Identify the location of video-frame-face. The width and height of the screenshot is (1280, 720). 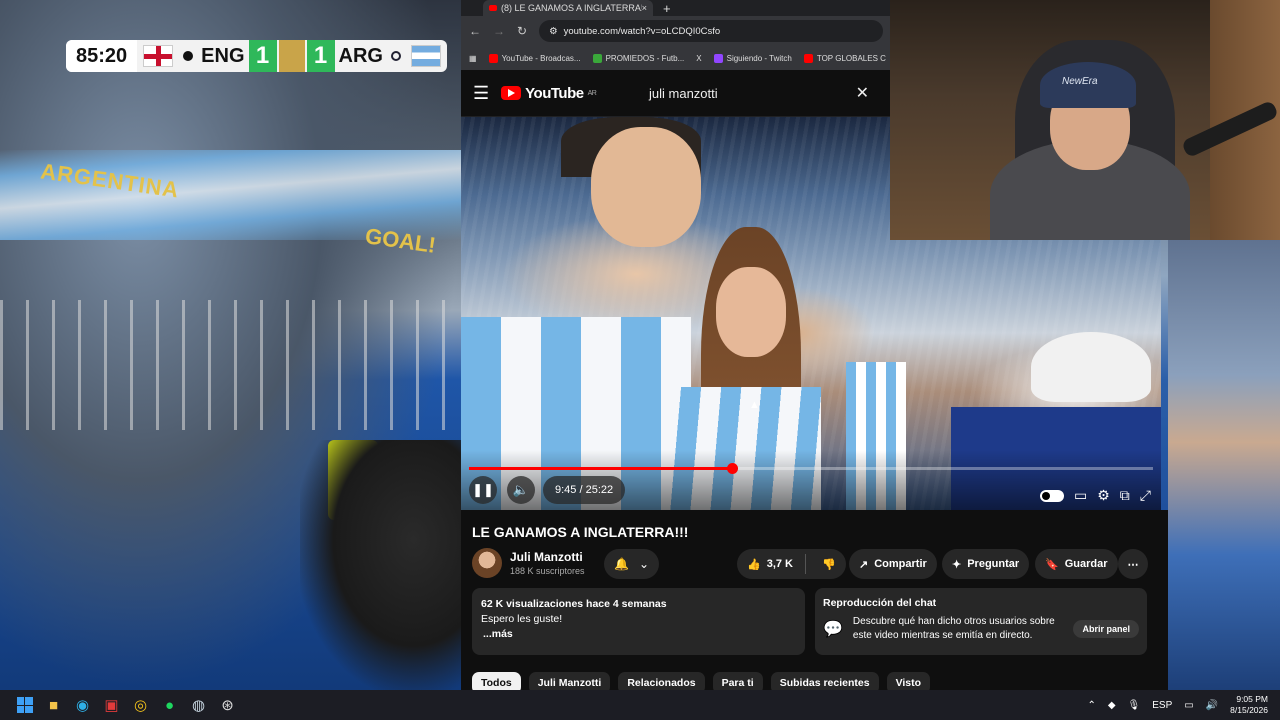
(751, 312).